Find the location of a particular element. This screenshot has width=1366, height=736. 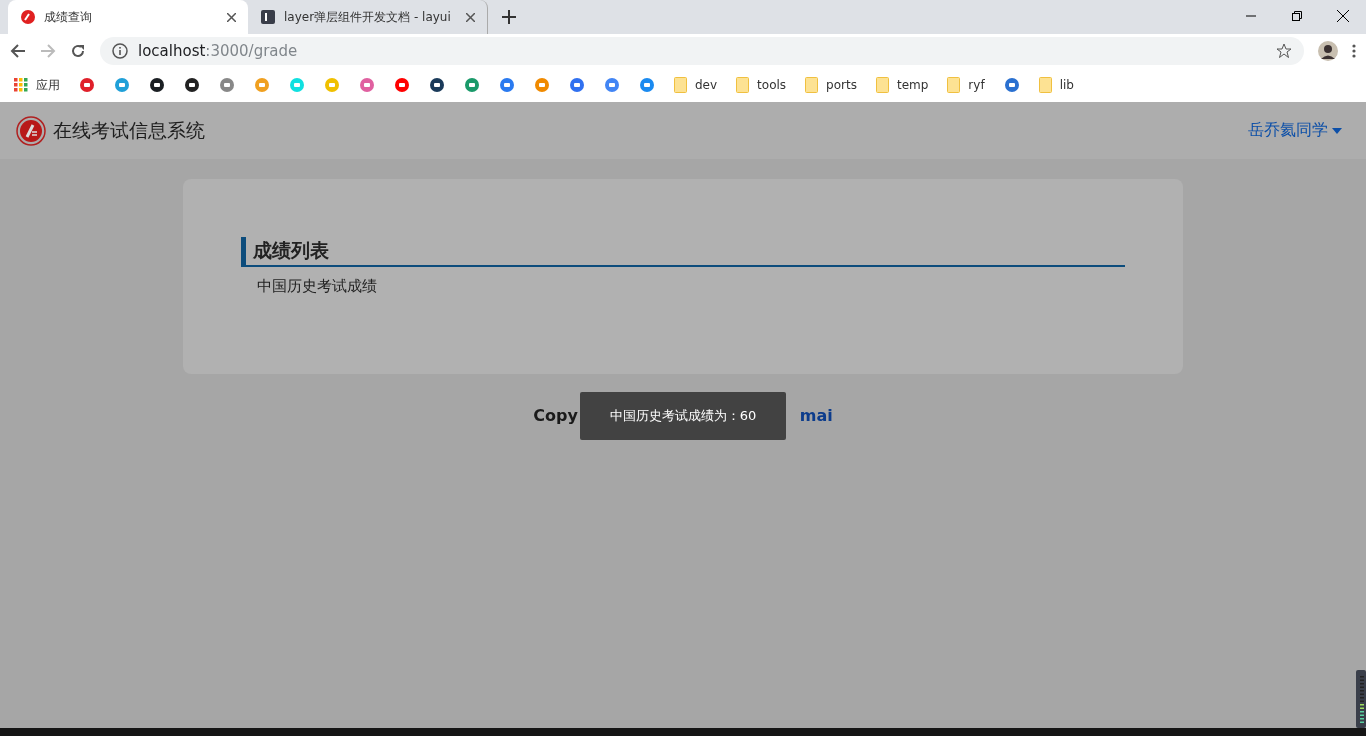

back-icon is located at coordinates (18, 51).